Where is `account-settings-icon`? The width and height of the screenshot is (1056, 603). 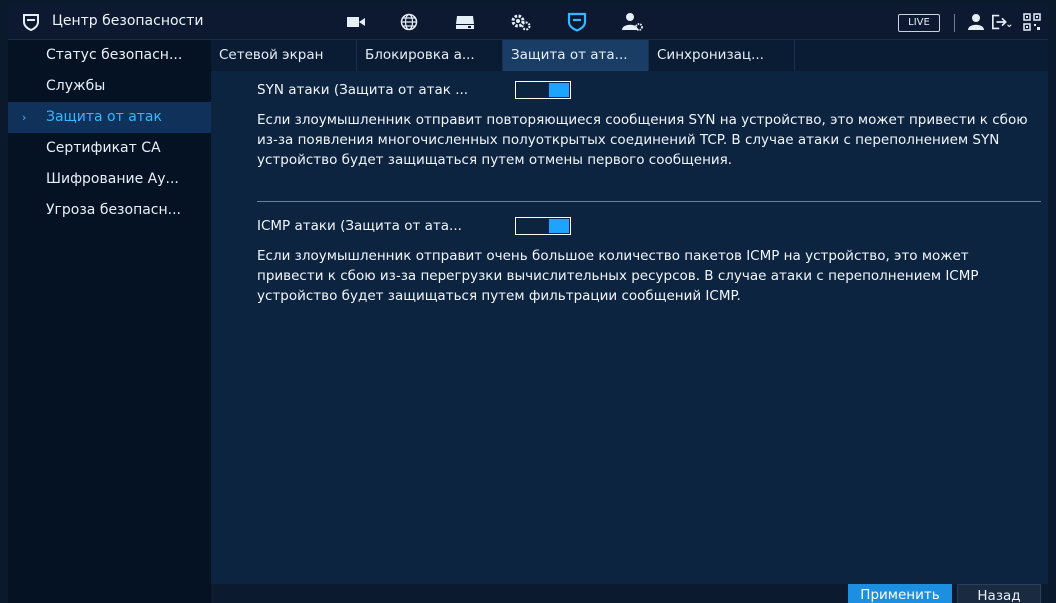
account-settings-icon is located at coordinates (633, 22).